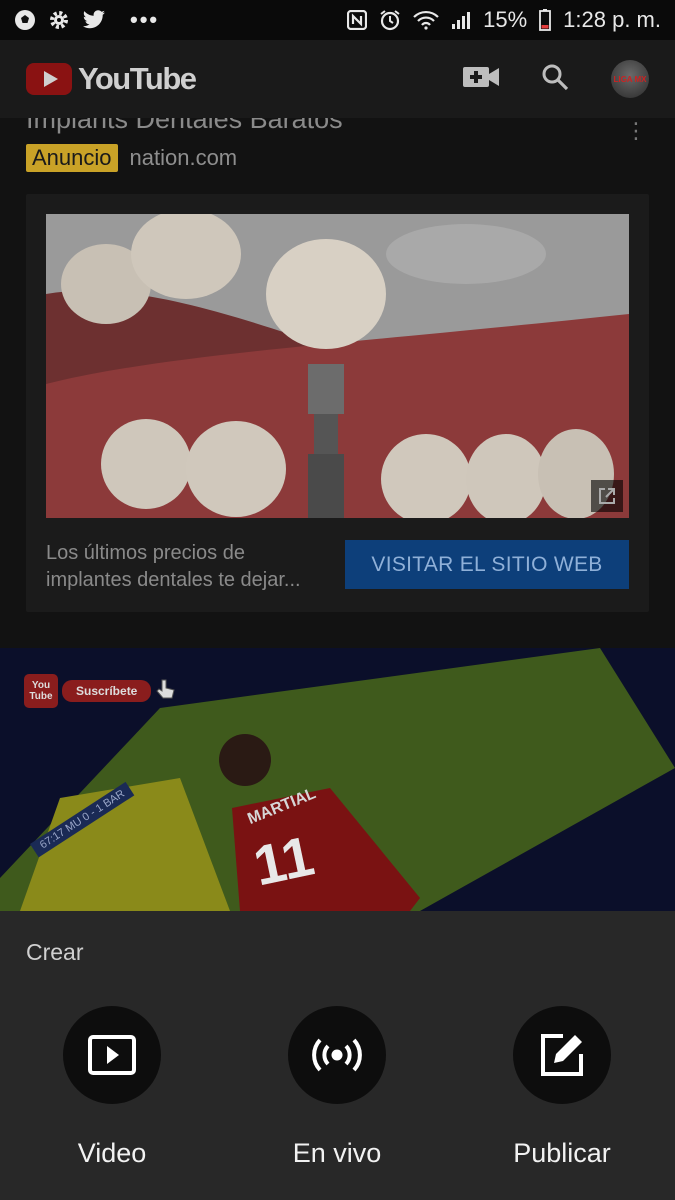 The height and width of the screenshot is (1200, 675). I want to click on account-avatar: LIGA MX, so click(630, 79).